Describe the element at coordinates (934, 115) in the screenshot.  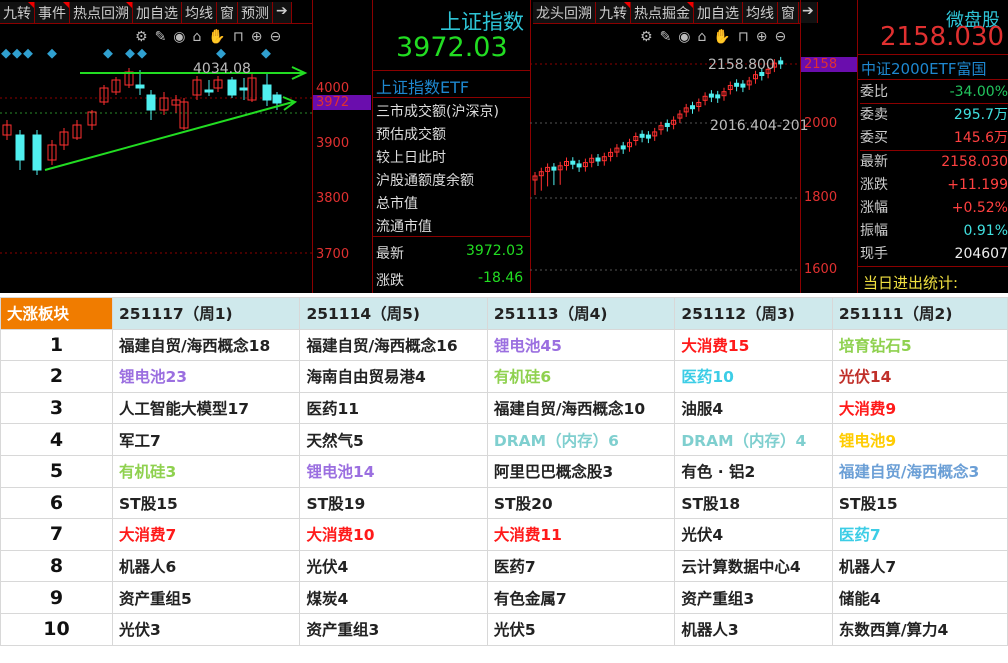
I see `quote-row: 委卖 295.7万` at that location.